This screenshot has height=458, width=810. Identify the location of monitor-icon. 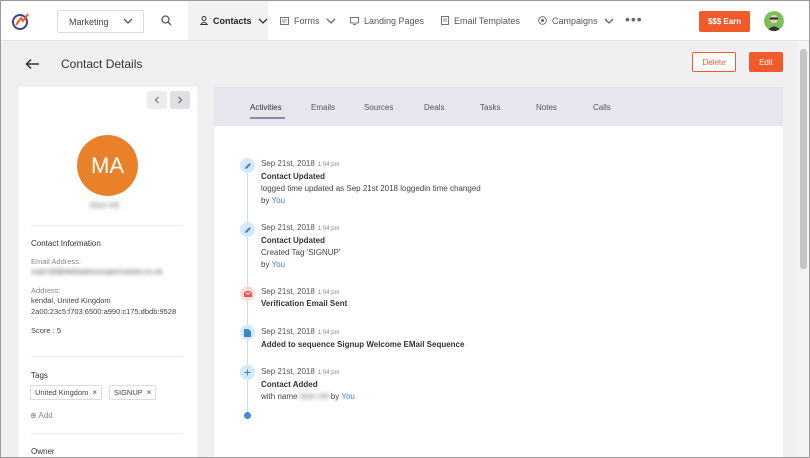
(354, 20).